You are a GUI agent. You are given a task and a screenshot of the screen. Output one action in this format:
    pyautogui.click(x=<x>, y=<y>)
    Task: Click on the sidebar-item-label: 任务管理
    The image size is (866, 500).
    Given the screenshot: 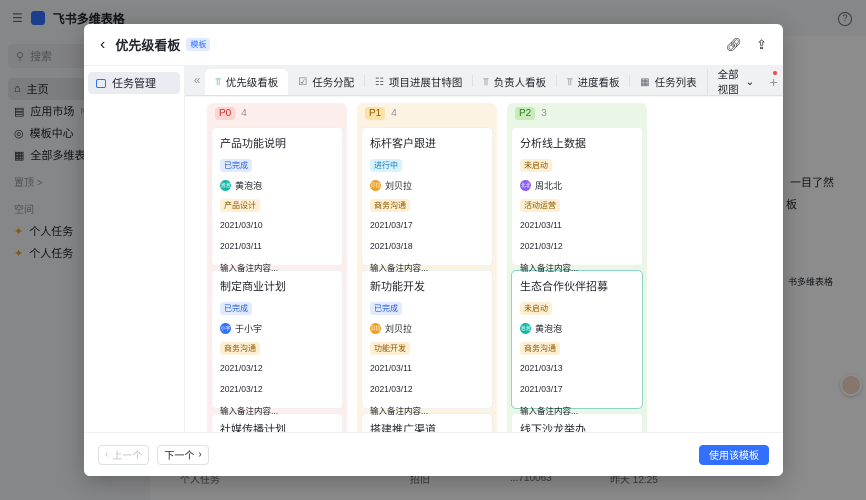 What is the action you would take?
    pyautogui.click(x=134, y=84)
    